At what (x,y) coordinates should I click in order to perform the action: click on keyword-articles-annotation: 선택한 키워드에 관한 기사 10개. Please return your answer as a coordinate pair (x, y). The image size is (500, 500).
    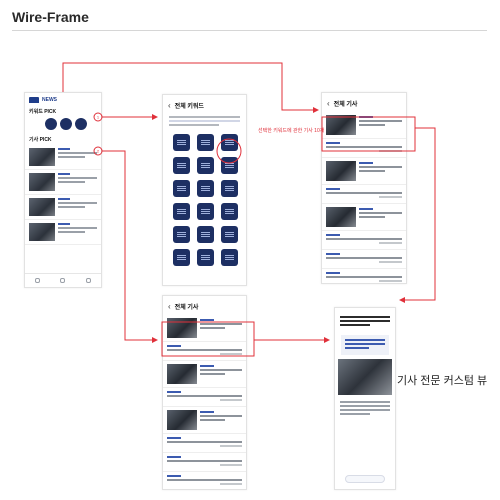
    Looking at the image, I should click on (291, 131).